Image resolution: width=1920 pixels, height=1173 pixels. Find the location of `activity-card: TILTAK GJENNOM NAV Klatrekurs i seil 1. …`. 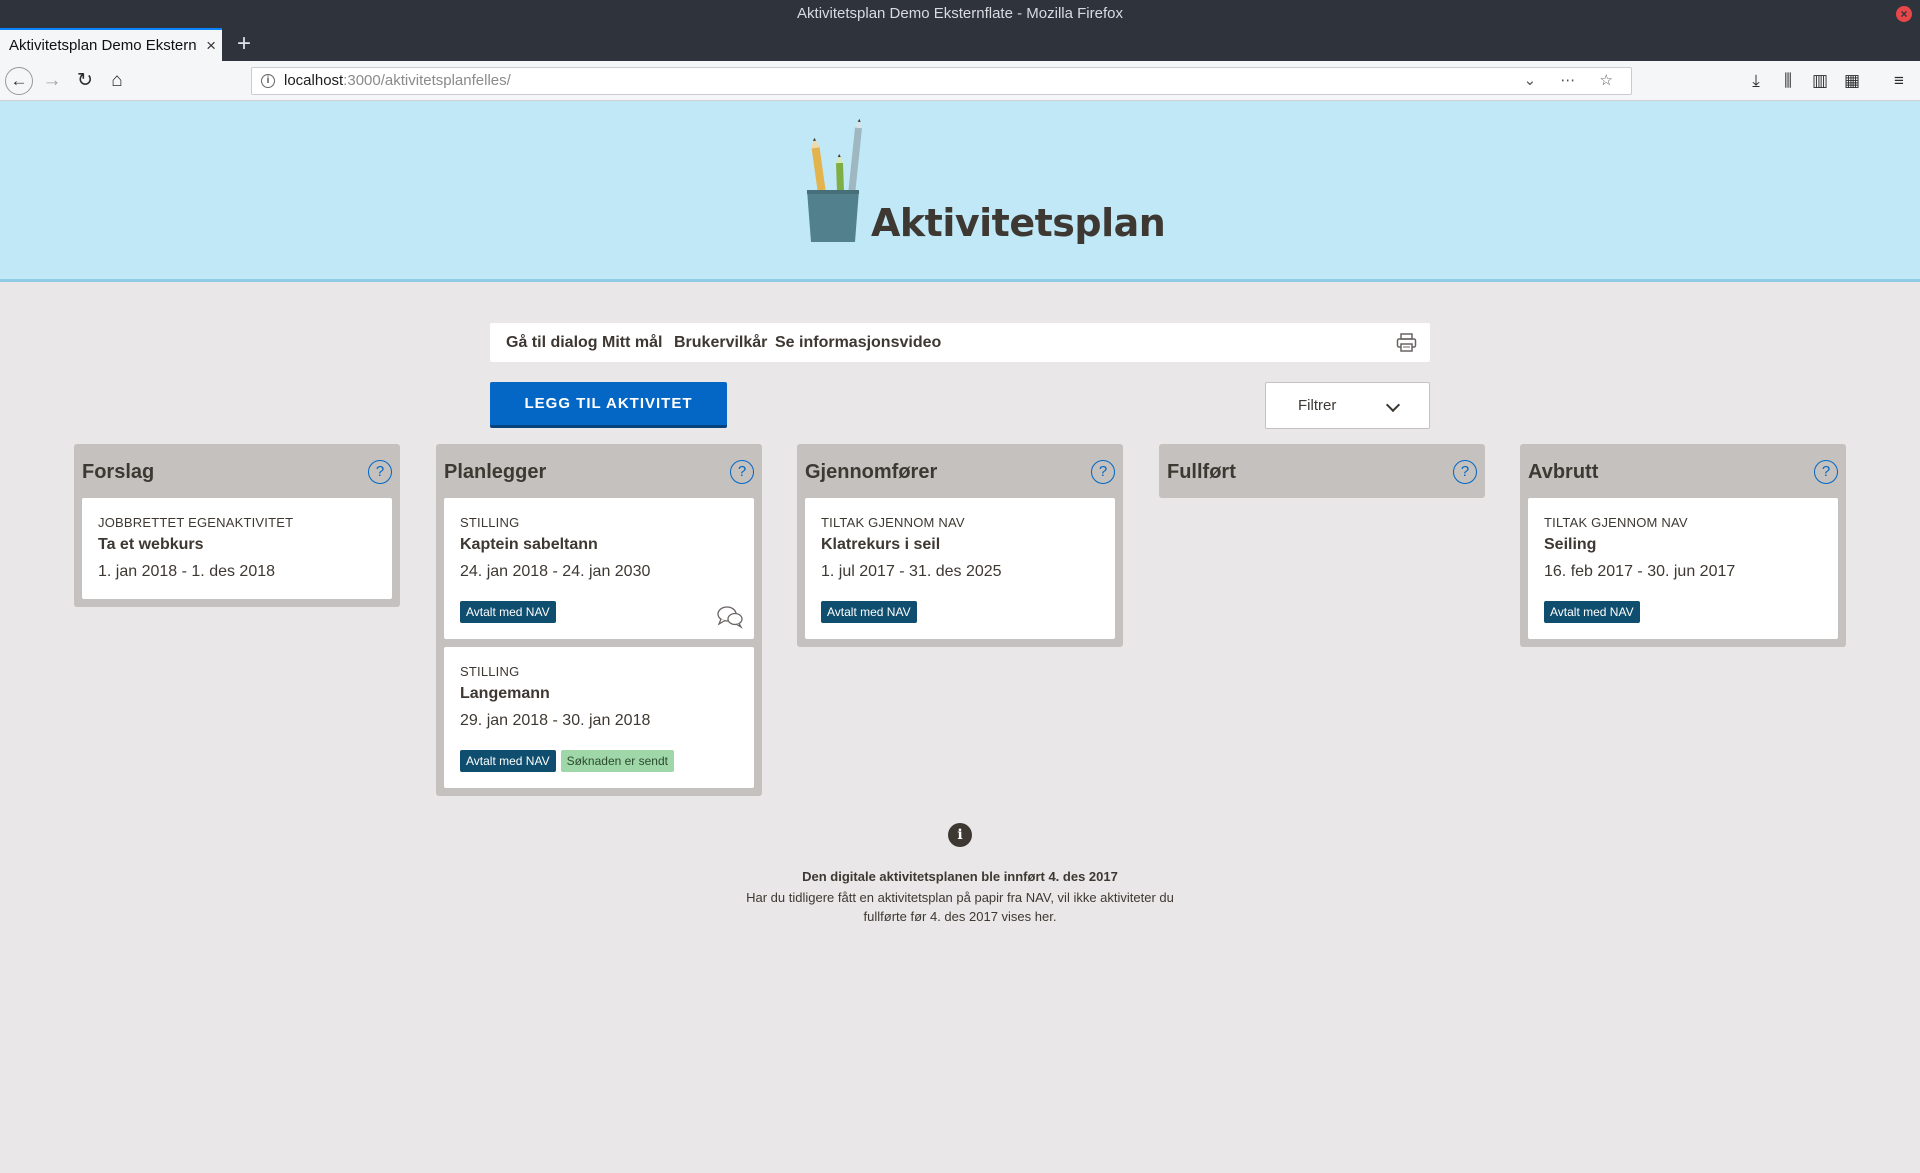

activity-card: TILTAK GJENNOM NAV Klatrekurs i seil 1. … is located at coordinates (960, 568).